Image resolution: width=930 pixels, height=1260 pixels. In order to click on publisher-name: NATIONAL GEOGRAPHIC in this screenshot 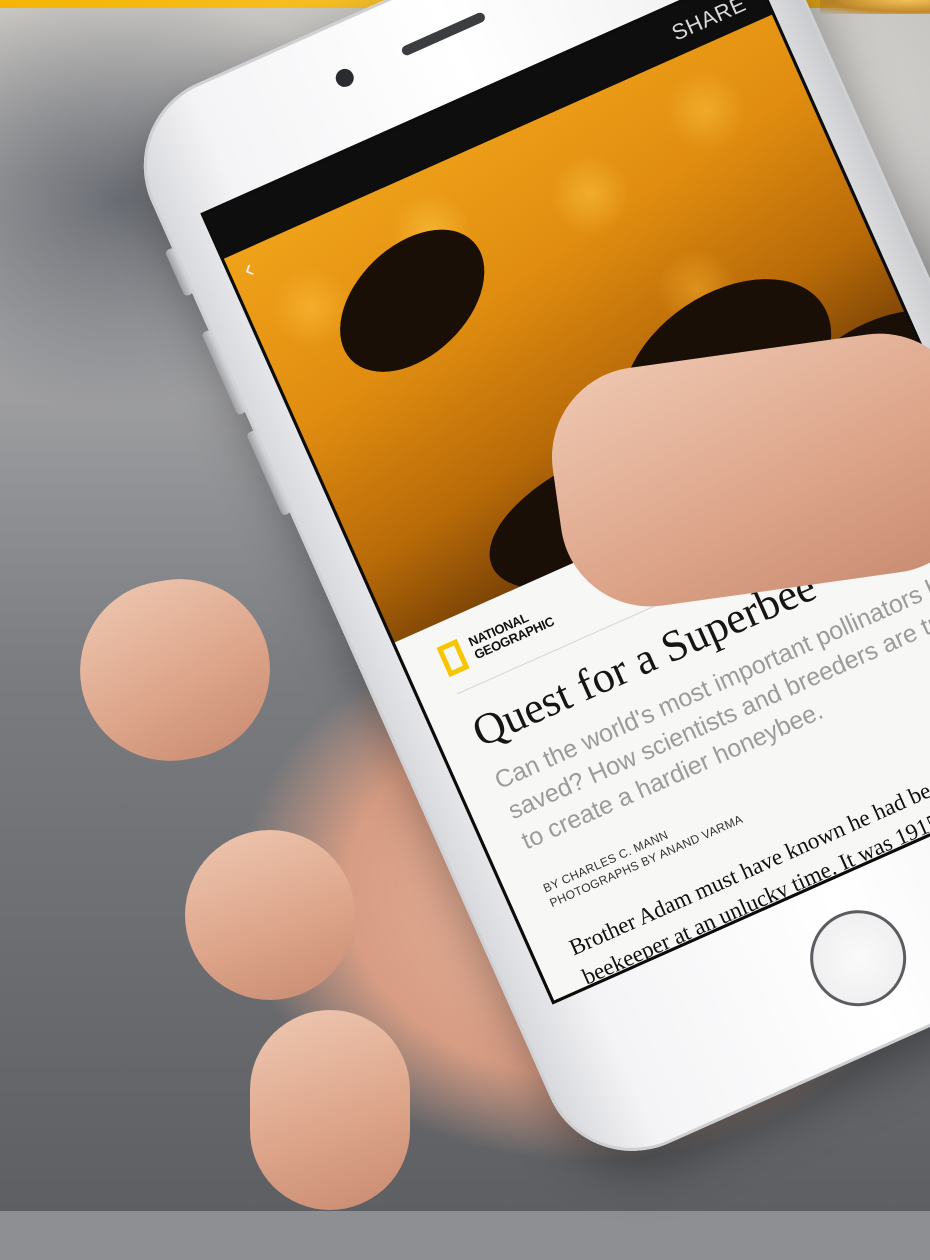, I will do `click(511, 632)`.